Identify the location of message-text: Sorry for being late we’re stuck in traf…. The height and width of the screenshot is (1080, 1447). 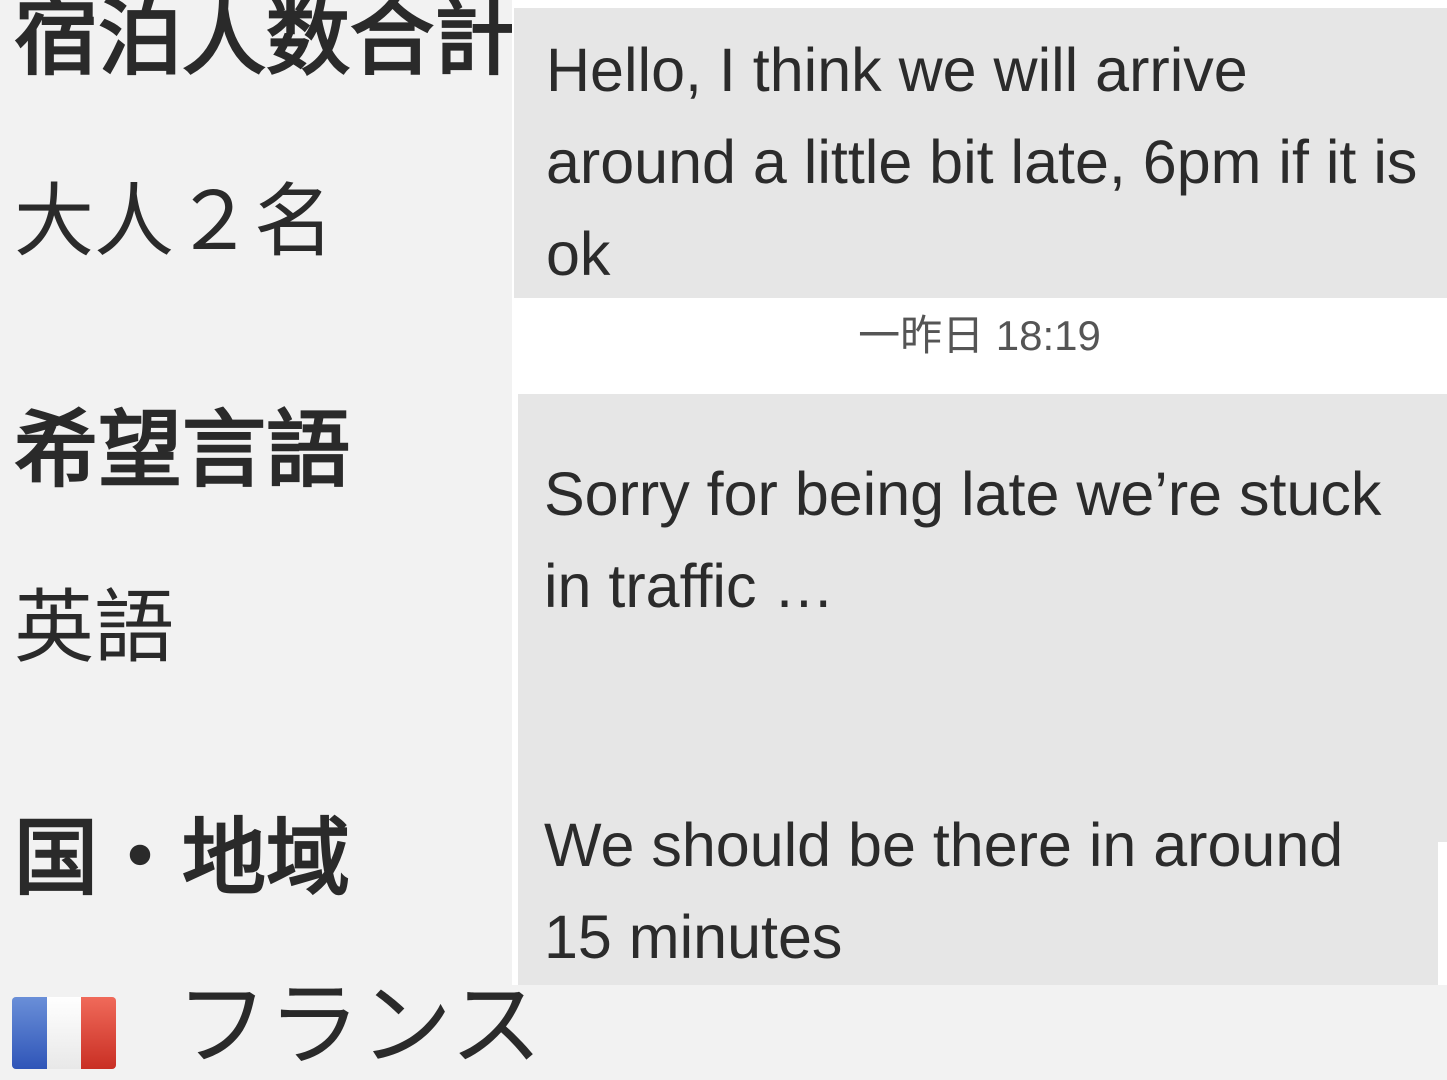
(963, 540).